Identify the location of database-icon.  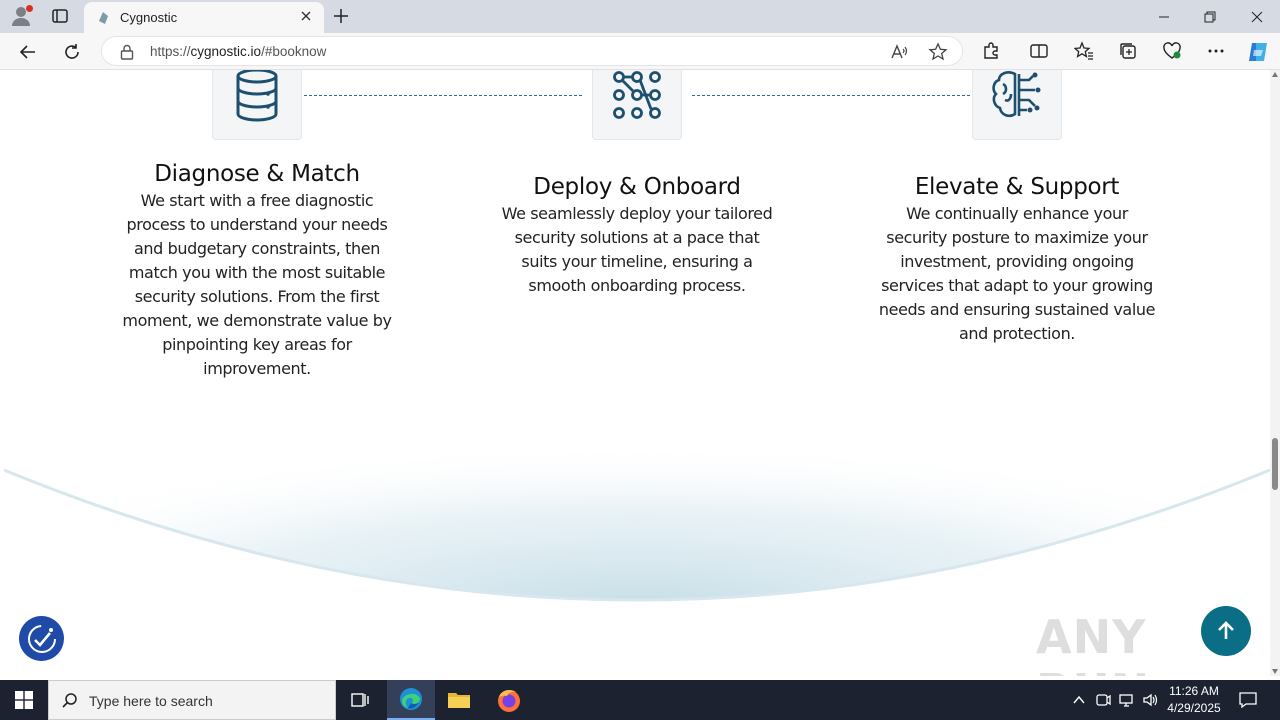
(257, 96).